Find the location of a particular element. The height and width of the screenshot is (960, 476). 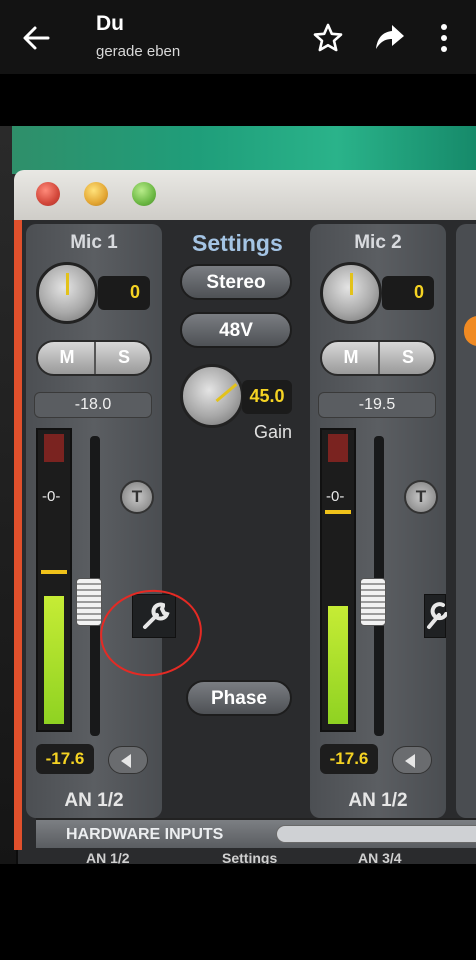

tab-settings: Settings is located at coordinates (249, 857).